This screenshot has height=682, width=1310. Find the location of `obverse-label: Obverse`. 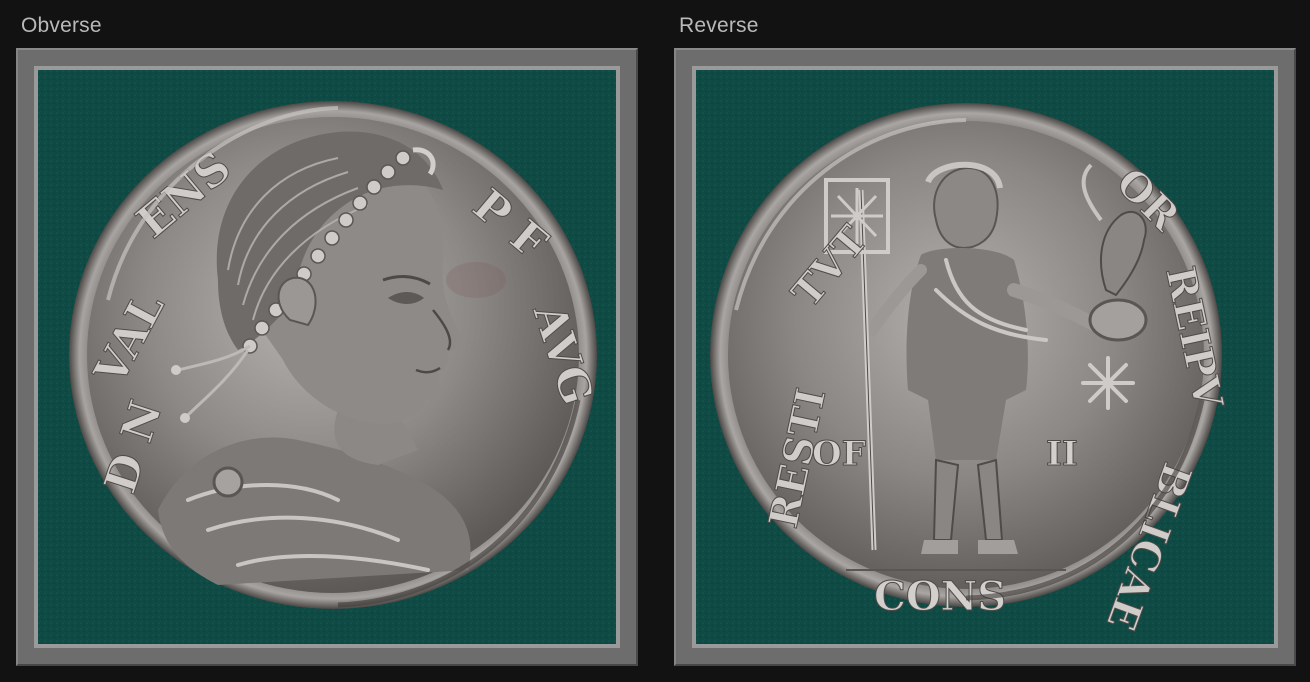

obverse-label: Obverse is located at coordinates (61, 25).